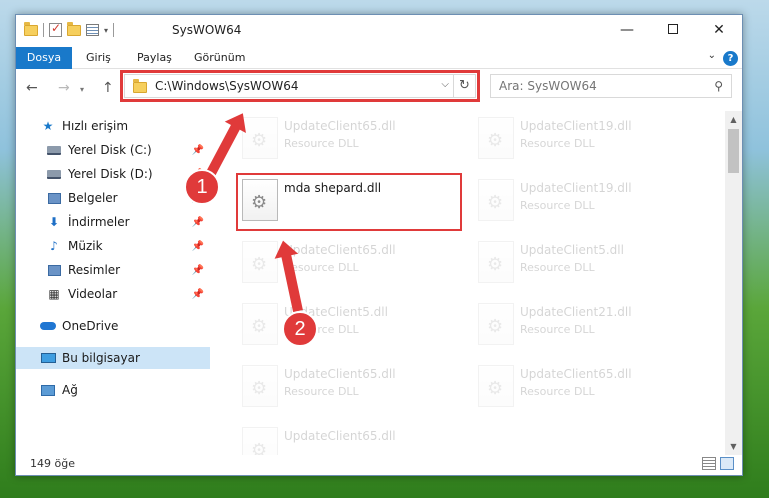 Image resolution: width=769 pixels, height=498 pixels. Describe the element at coordinates (70, 390) in the screenshot. I see `sidebar-item-label: Ağ` at that location.